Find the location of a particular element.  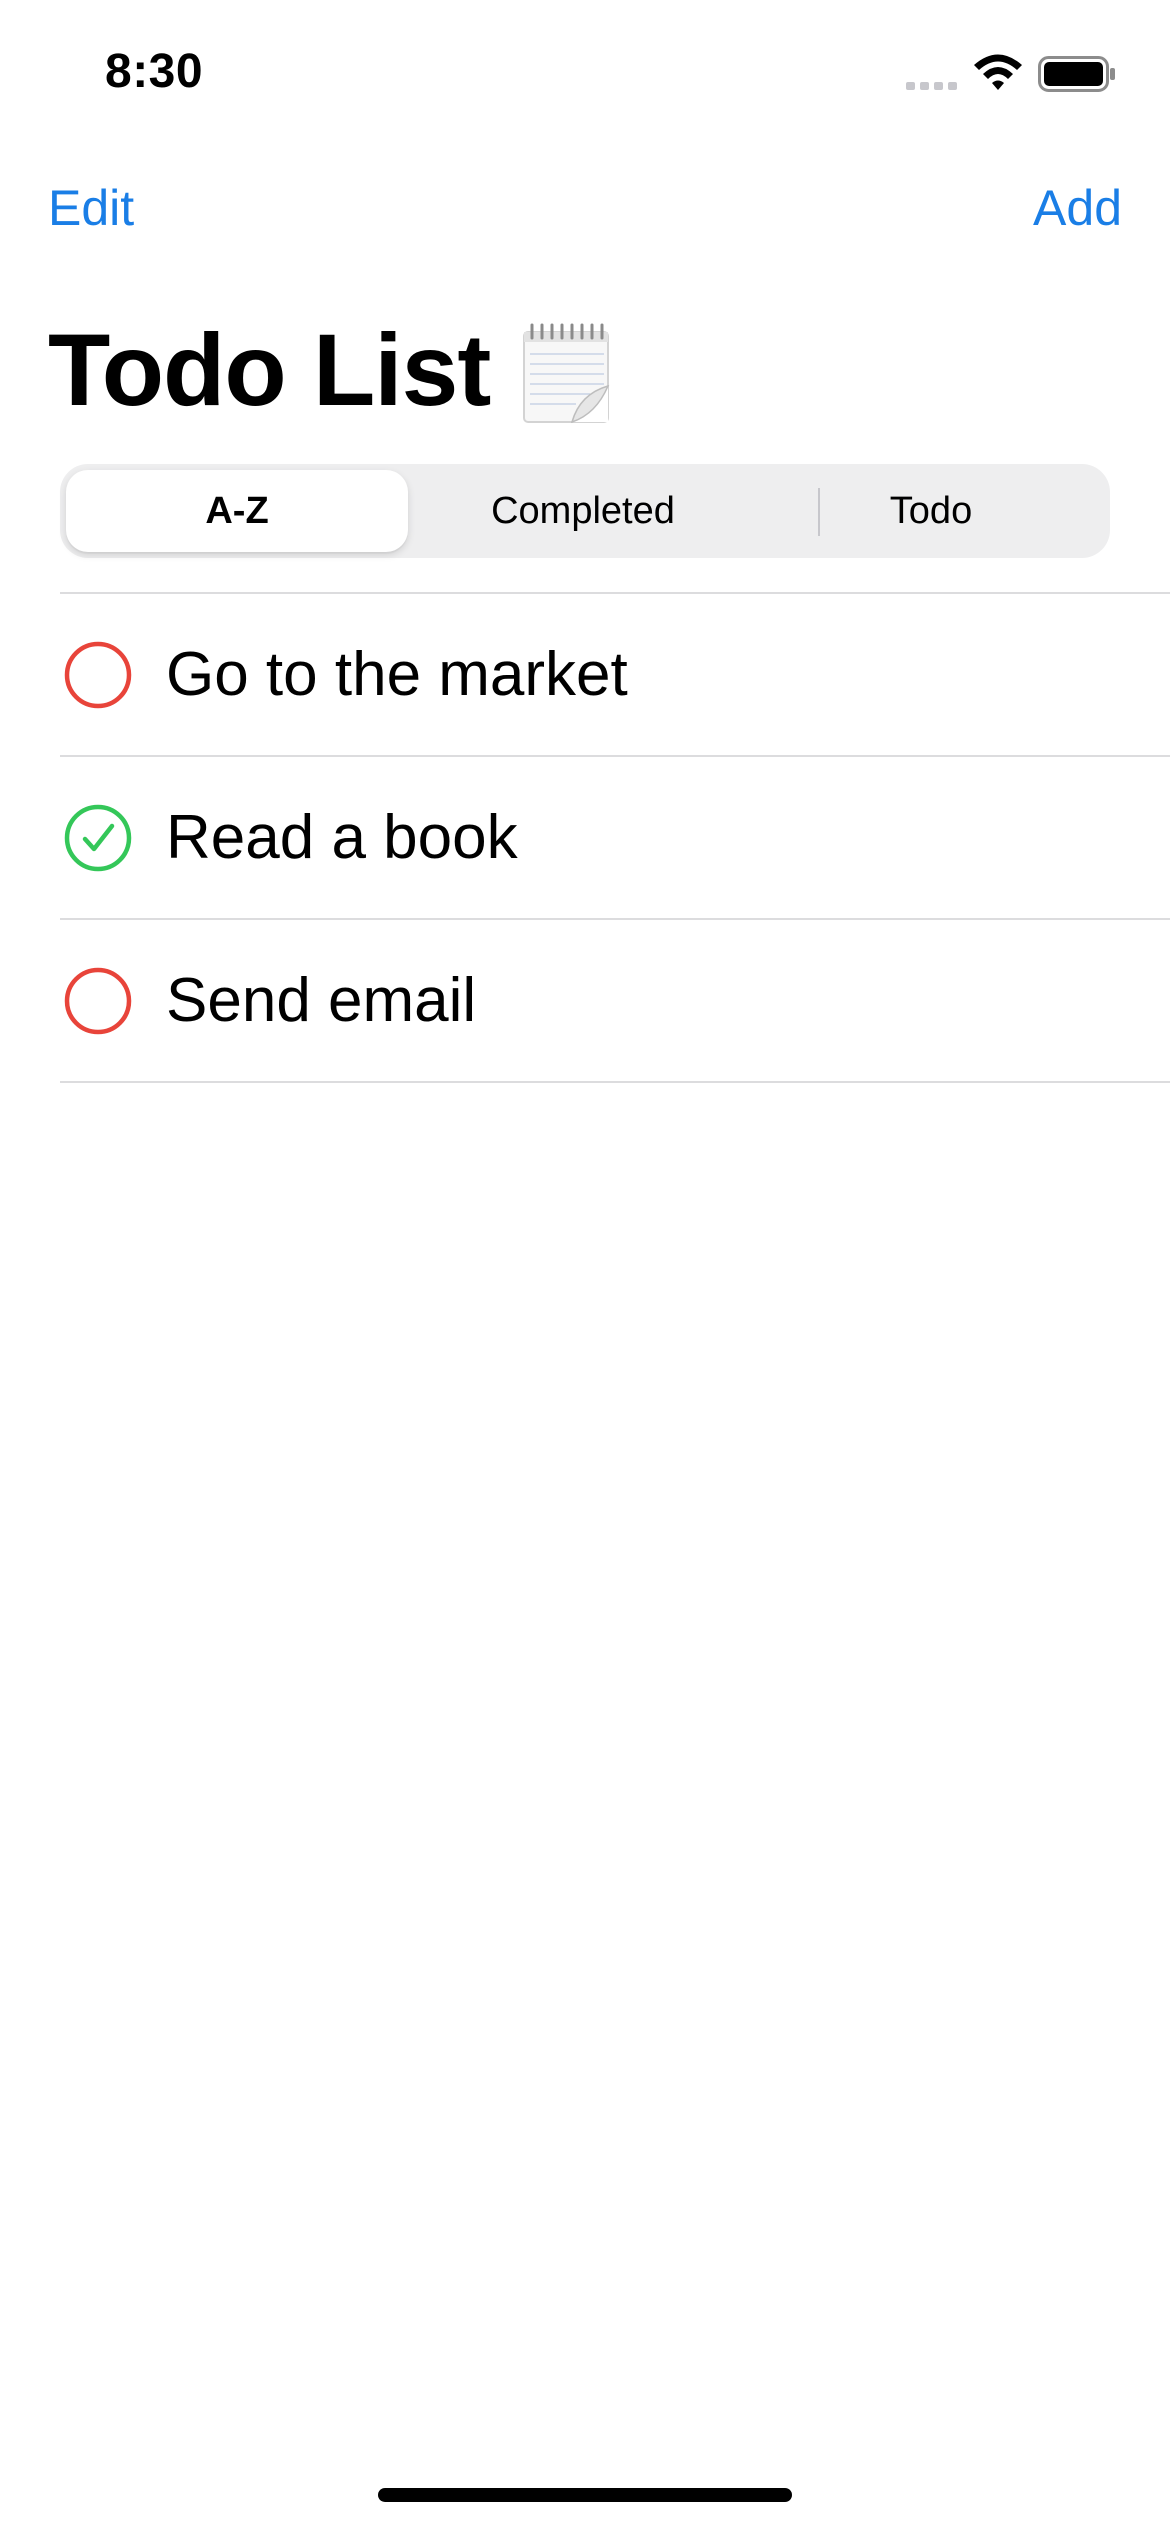

notepad-icon is located at coordinates (566, 373).